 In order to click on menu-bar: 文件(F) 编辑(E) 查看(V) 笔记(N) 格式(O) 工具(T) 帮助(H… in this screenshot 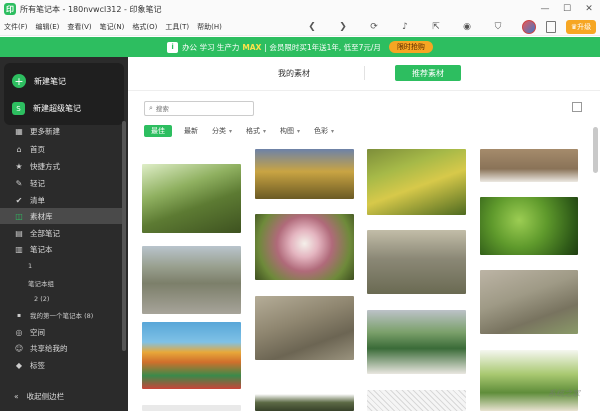, I will do `click(300, 27)`.